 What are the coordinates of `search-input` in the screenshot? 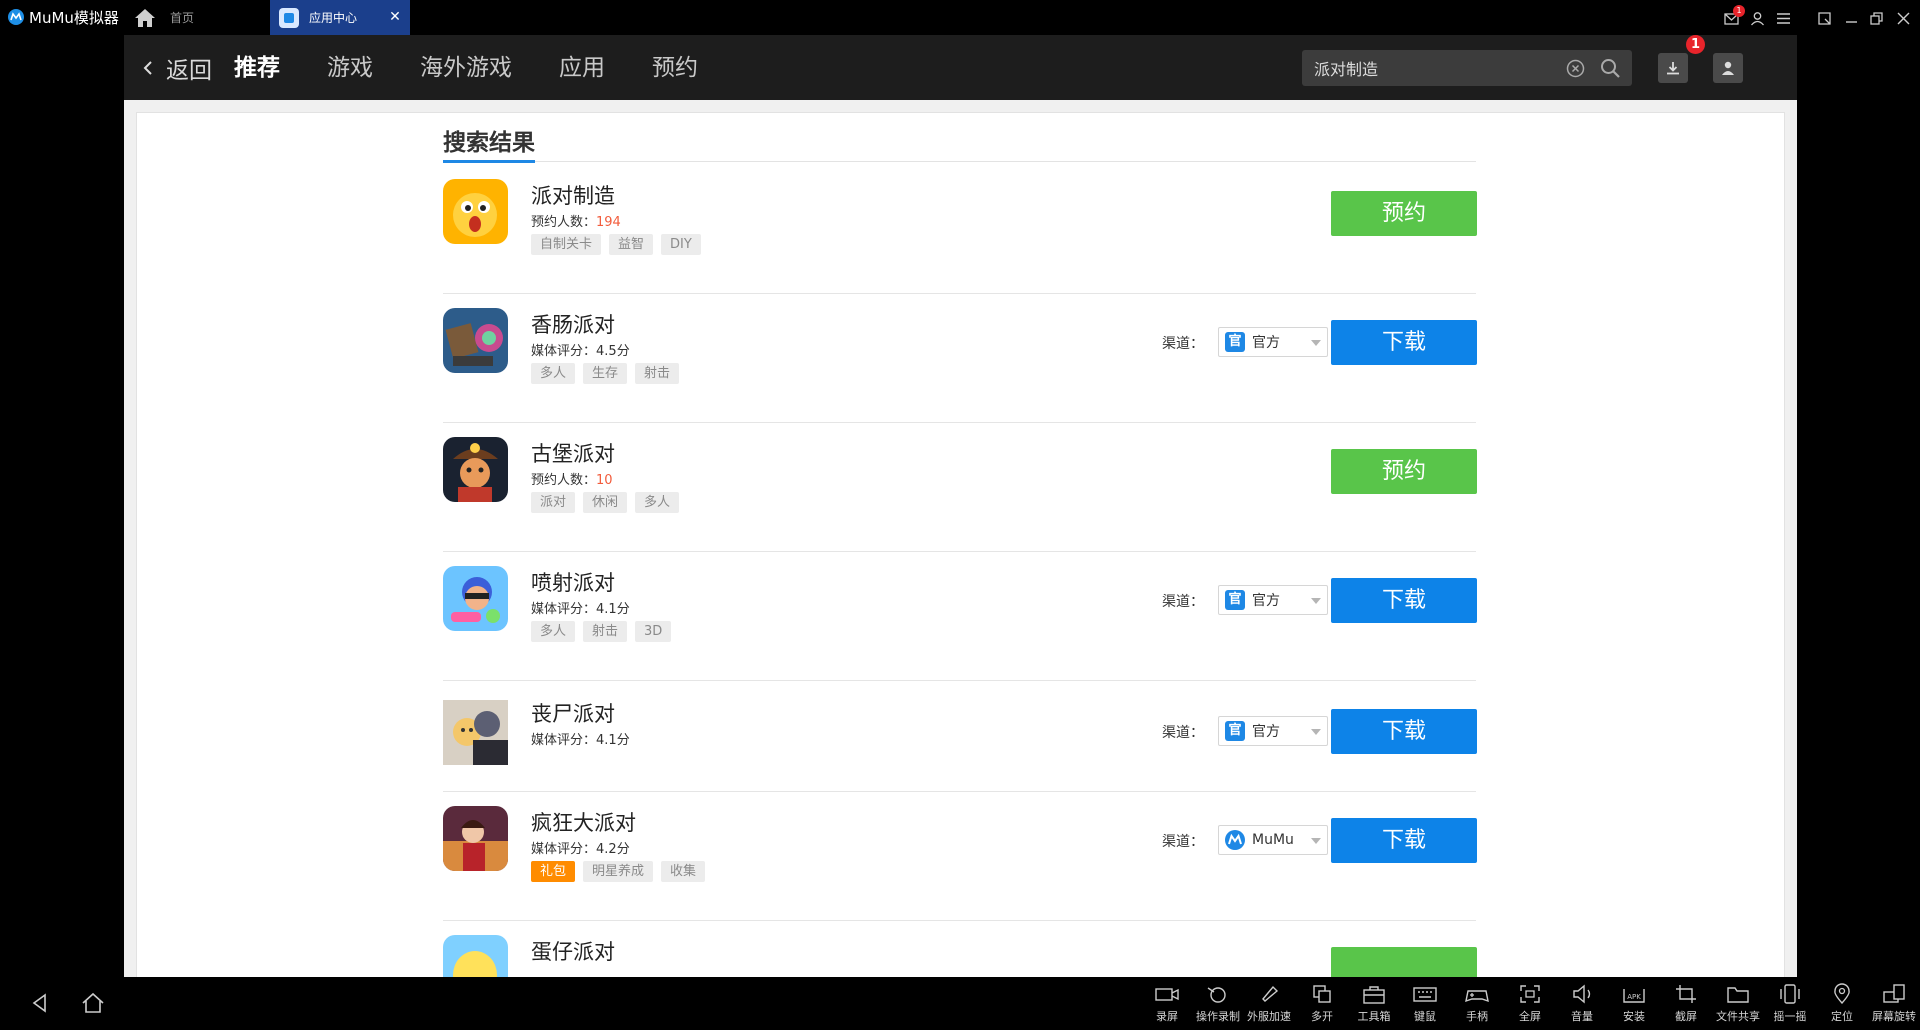 It's located at (1429, 68).